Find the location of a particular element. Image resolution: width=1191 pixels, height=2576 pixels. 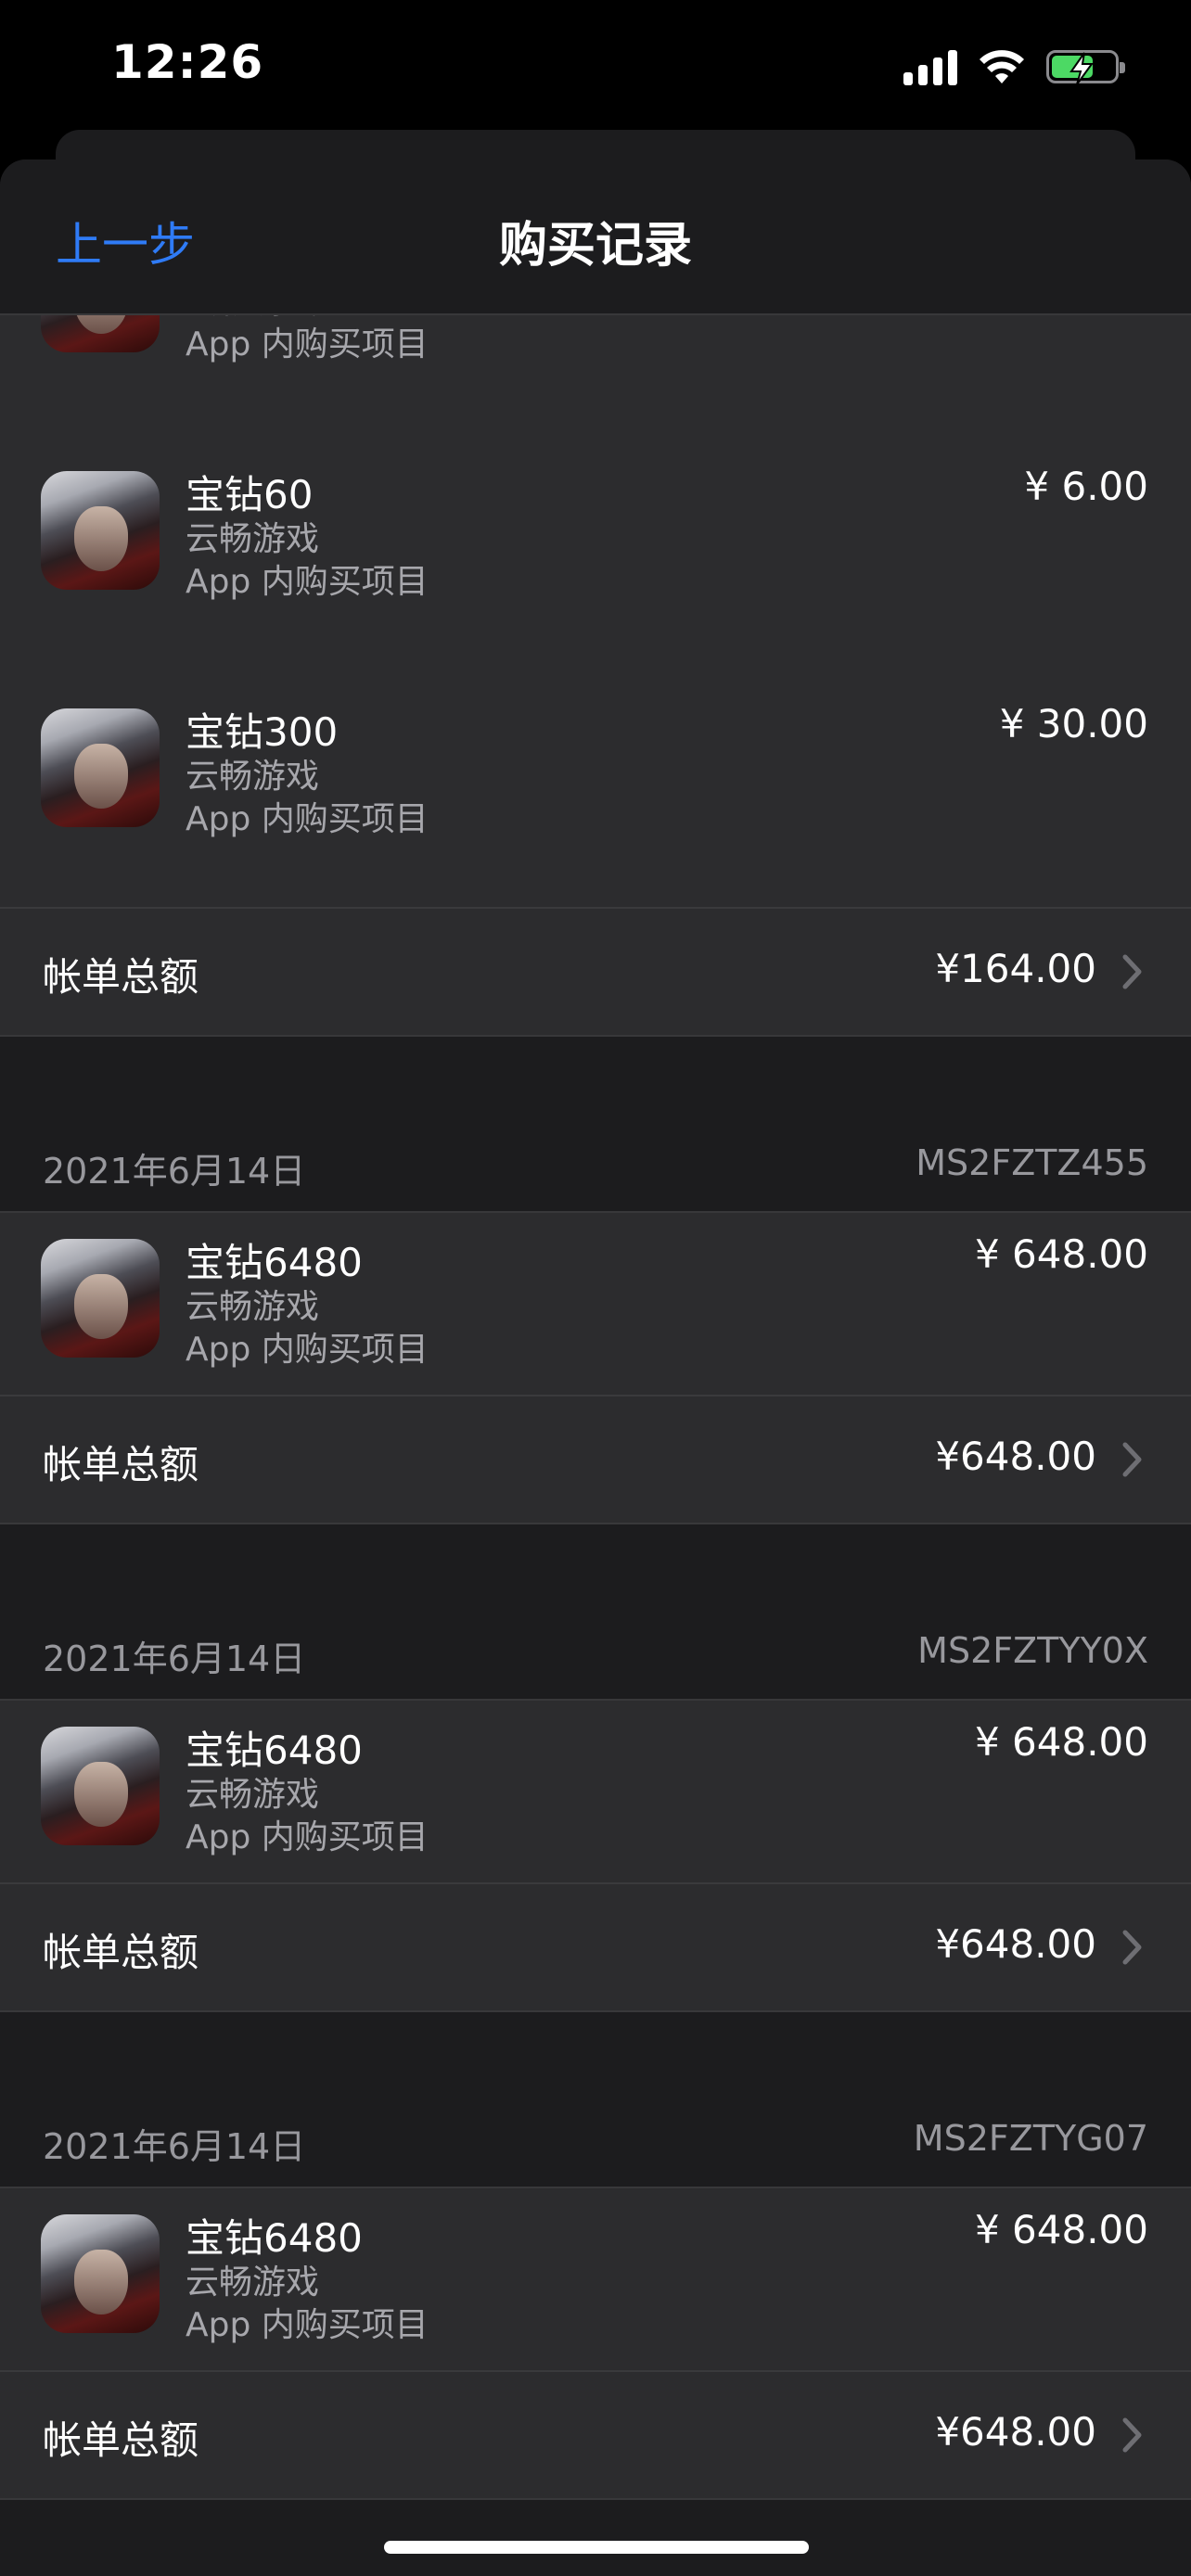

navigation-bar: 上一步 购买记录 is located at coordinates (595, 237).